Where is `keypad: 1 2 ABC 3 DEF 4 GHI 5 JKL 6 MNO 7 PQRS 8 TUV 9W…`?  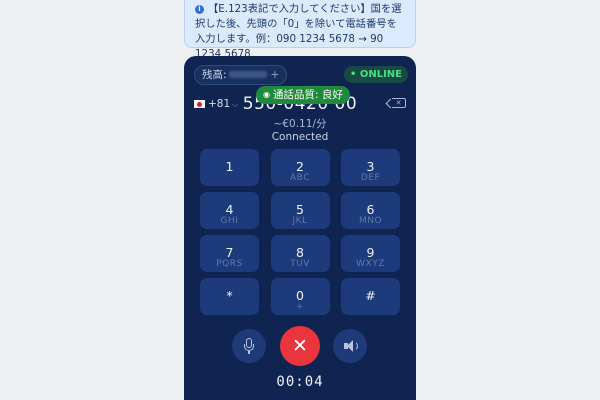 keypad: 1 2 ABC 3 DEF 4 GHI 5 JKL 6 MNO 7 PQRS 8 TUV 9W… is located at coordinates (300, 232).